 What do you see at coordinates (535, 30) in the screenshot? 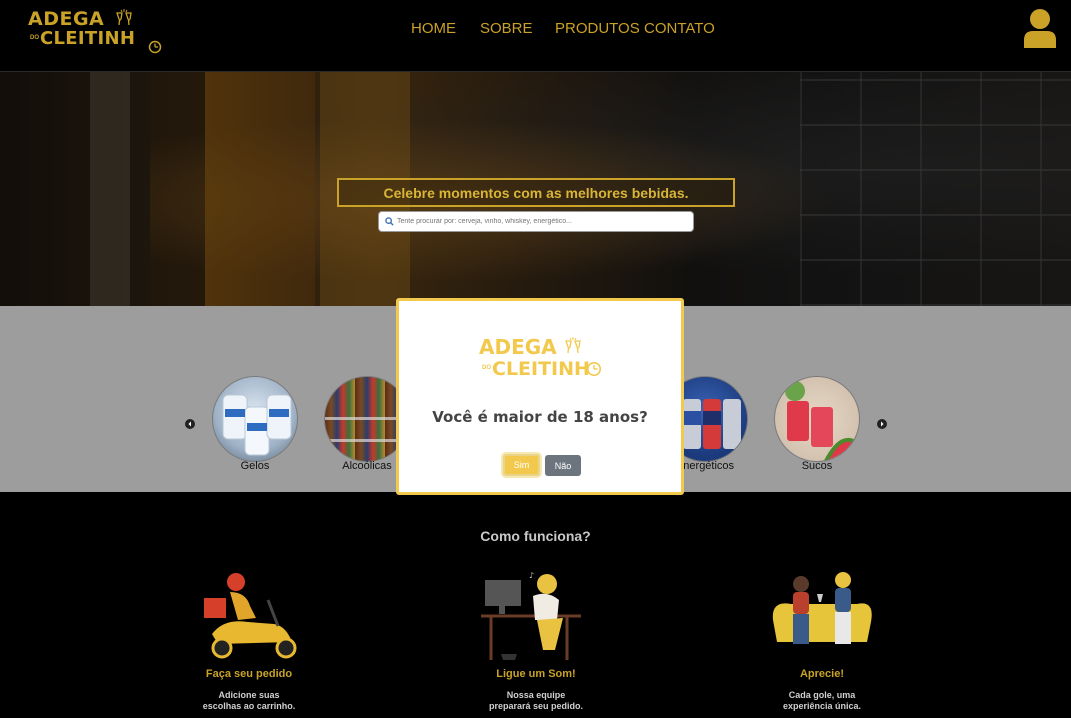
I see `main-nav: HOME SOBRE PRODUTOS CONTATO` at bounding box center [535, 30].